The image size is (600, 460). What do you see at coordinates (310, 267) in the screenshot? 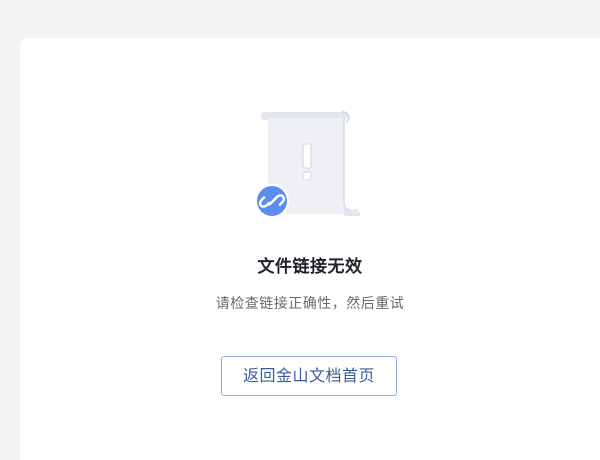
I see `error-title: 文件链接无效` at bounding box center [310, 267].